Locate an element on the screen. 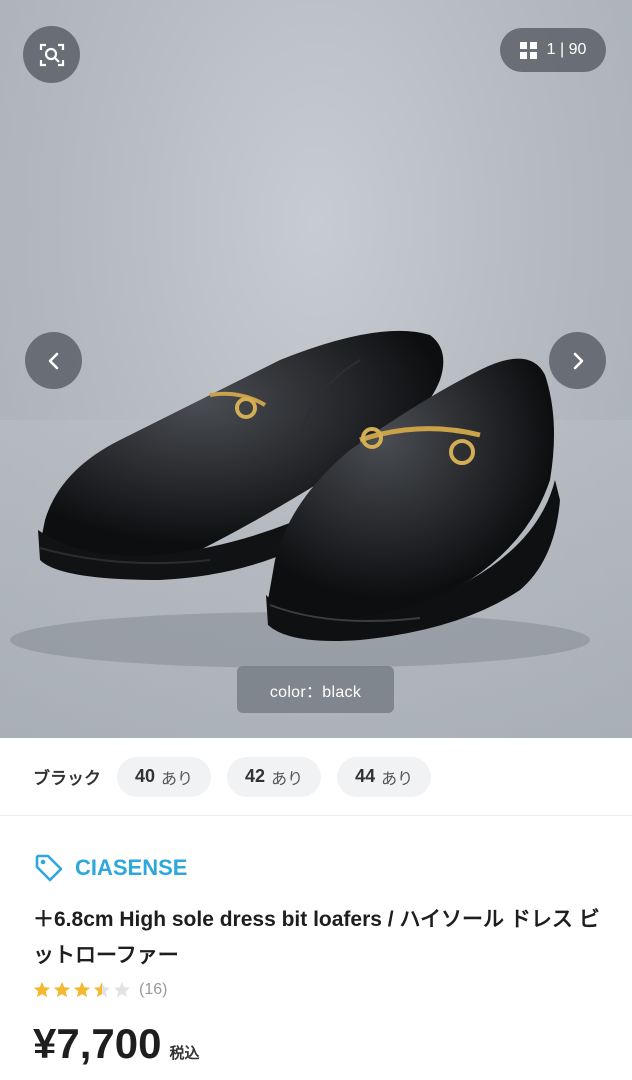 The height and width of the screenshot is (1080, 632). size-chip-44: 44 あり is located at coordinates (384, 776).